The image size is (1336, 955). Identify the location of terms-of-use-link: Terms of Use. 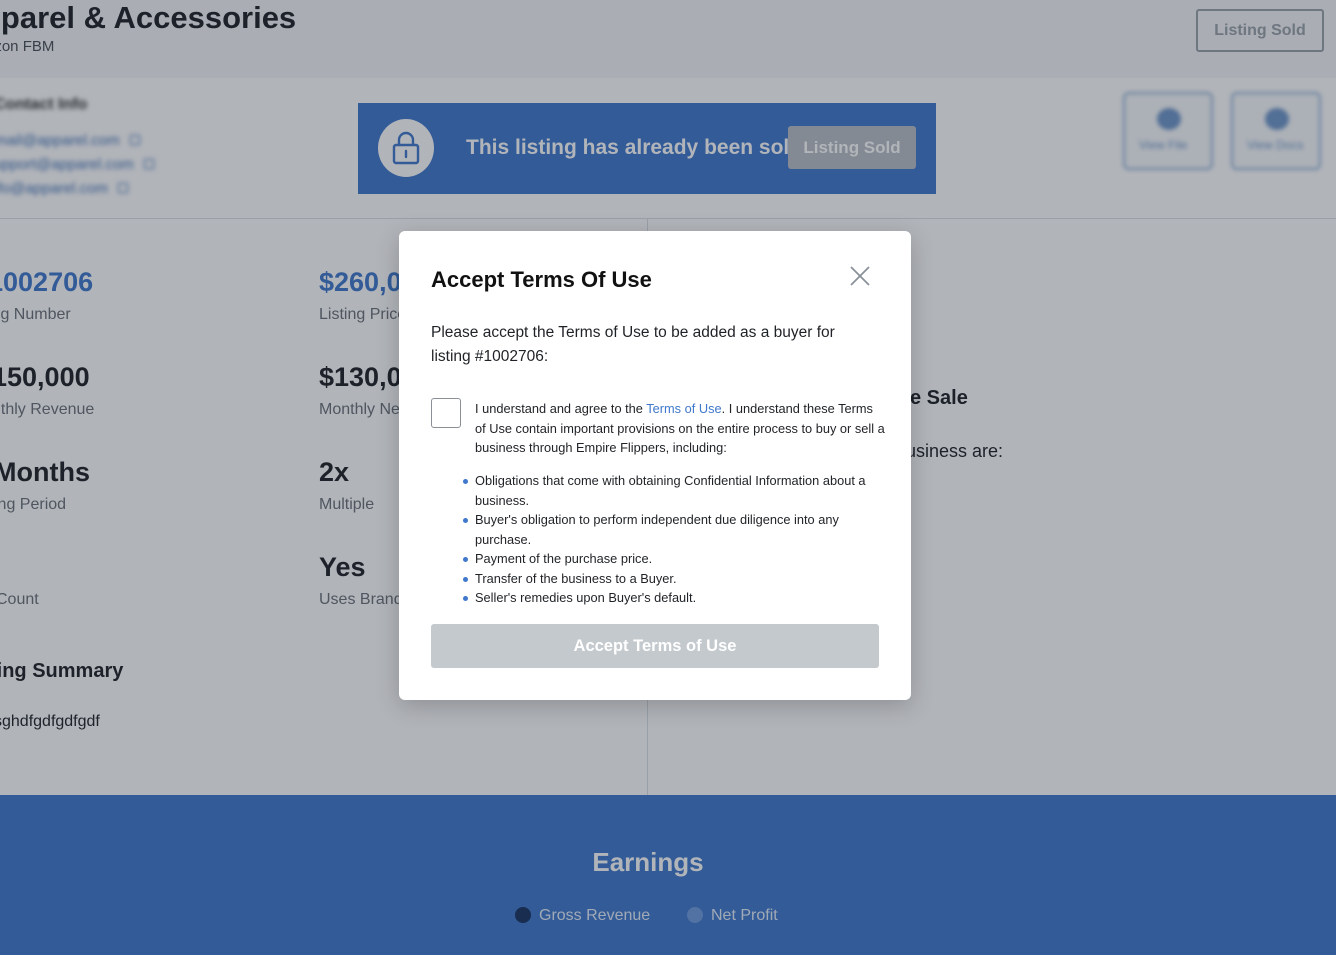
(683, 408).